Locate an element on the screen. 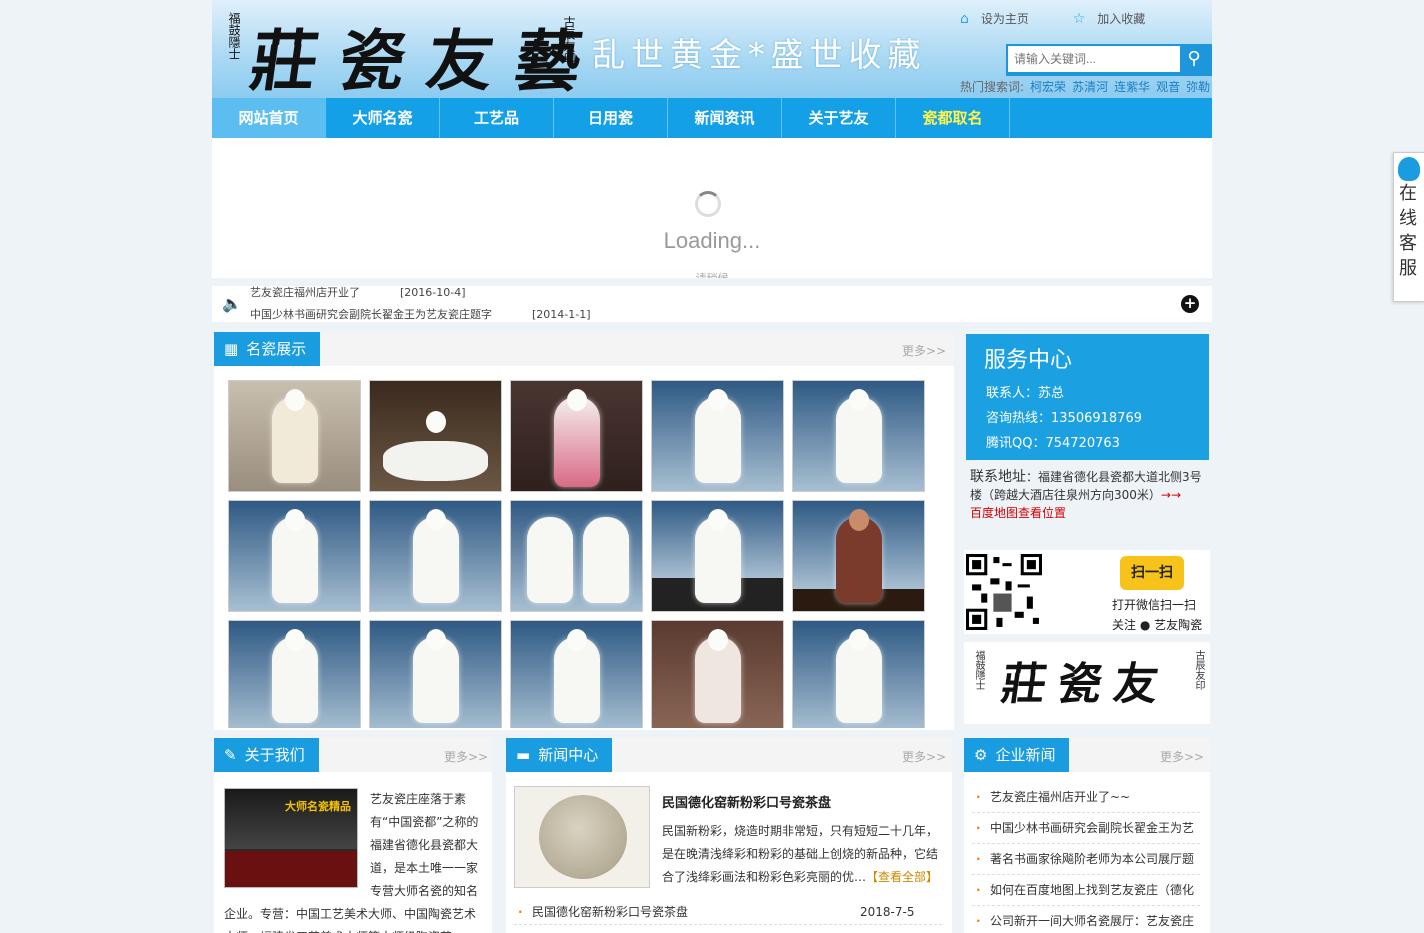 The width and height of the screenshot is (1424, 933). service-contact: 联系人：苏总 is located at coordinates (1025, 393).